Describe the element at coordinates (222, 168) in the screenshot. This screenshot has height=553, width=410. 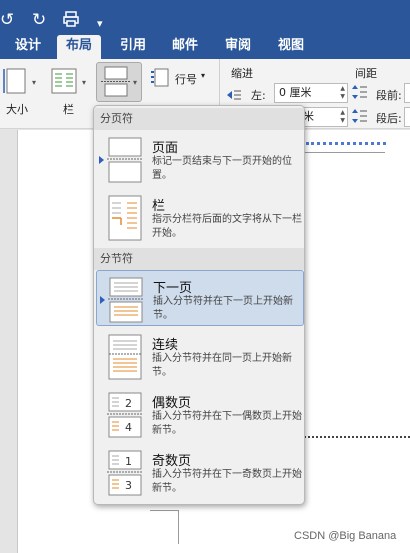
I see `menu-item-desc: 标记一页结束与下一页开始的位置。` at that location.